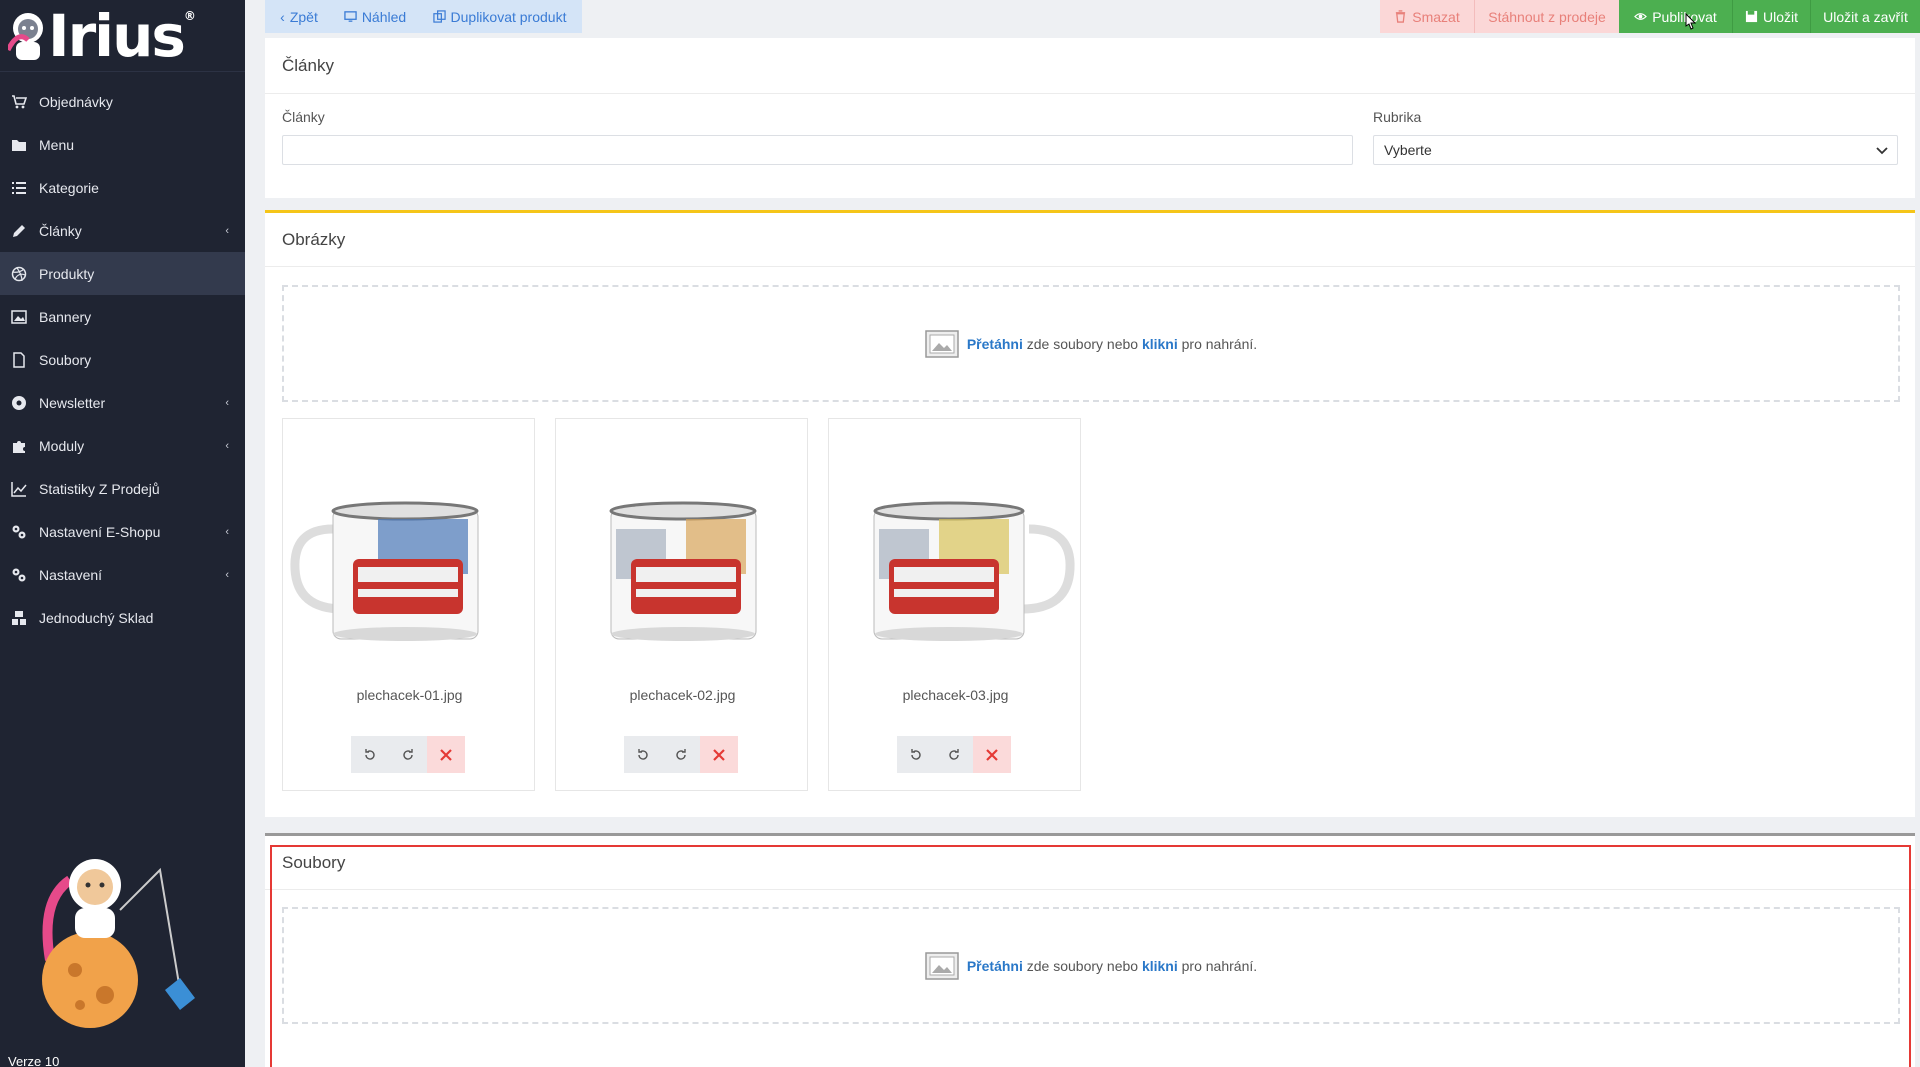  Describe the element at coordinates (189, 16) in the screenshot. I see `registered-mark: ®` at that location.